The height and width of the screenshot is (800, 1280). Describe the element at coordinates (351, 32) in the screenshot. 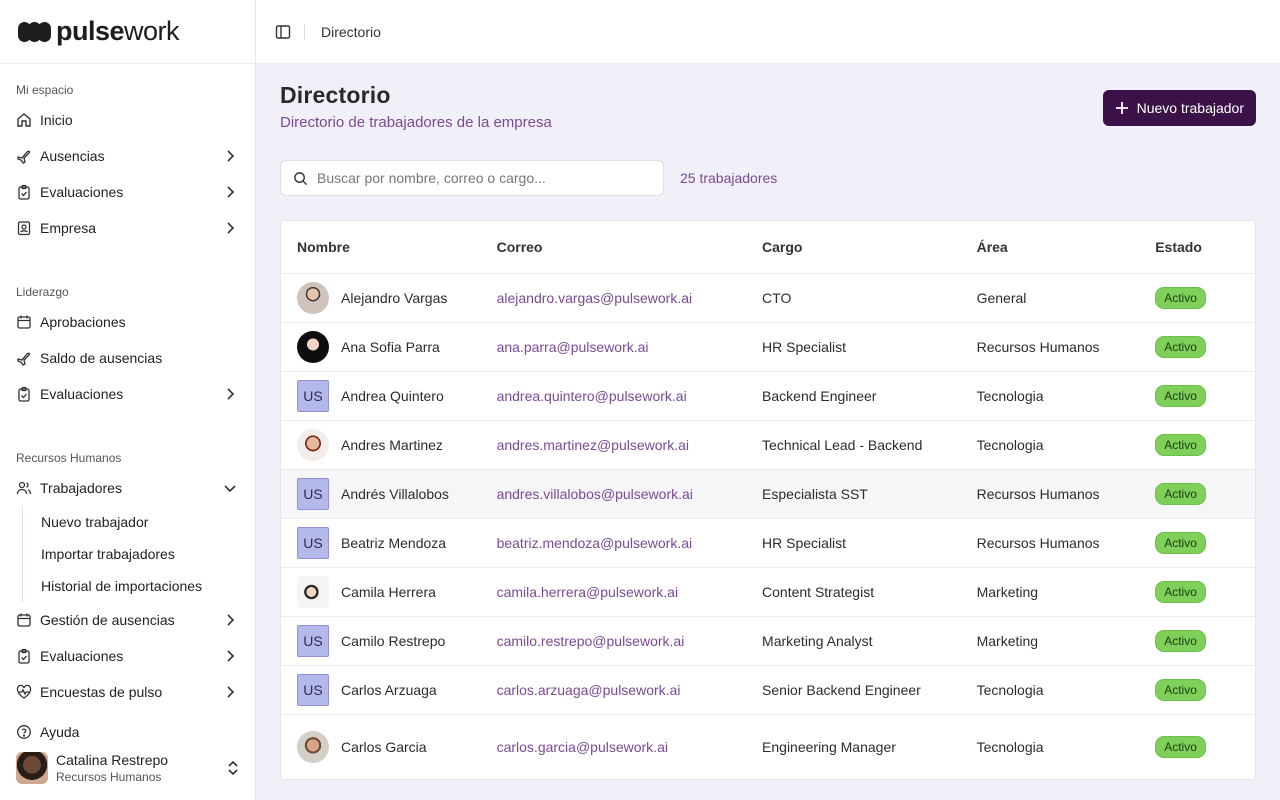

I see `breadcrumb: Directorio` at that location.